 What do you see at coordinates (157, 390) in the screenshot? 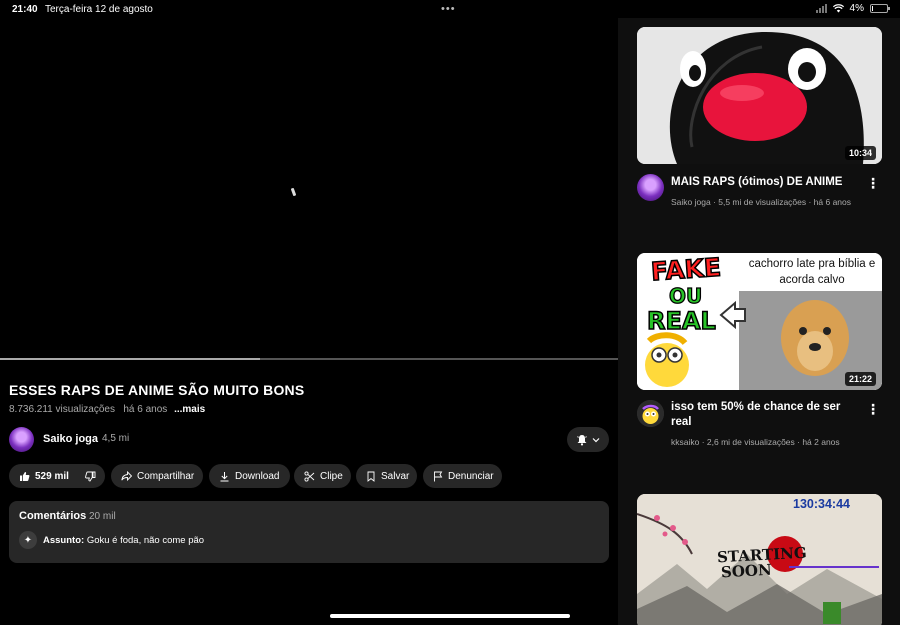
I see `video-title: ESSES RAPS DE ANIME SÃO MUITO BONS` at bounding box center [157, 390].